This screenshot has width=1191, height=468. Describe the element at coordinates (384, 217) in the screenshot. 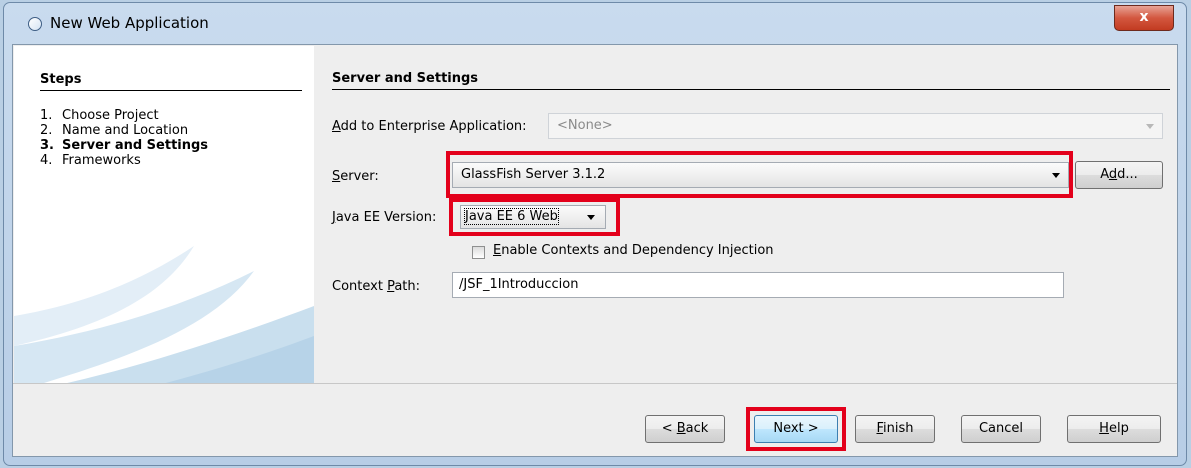

I see `java-ee-version-label: Java EE Version:` at that location.